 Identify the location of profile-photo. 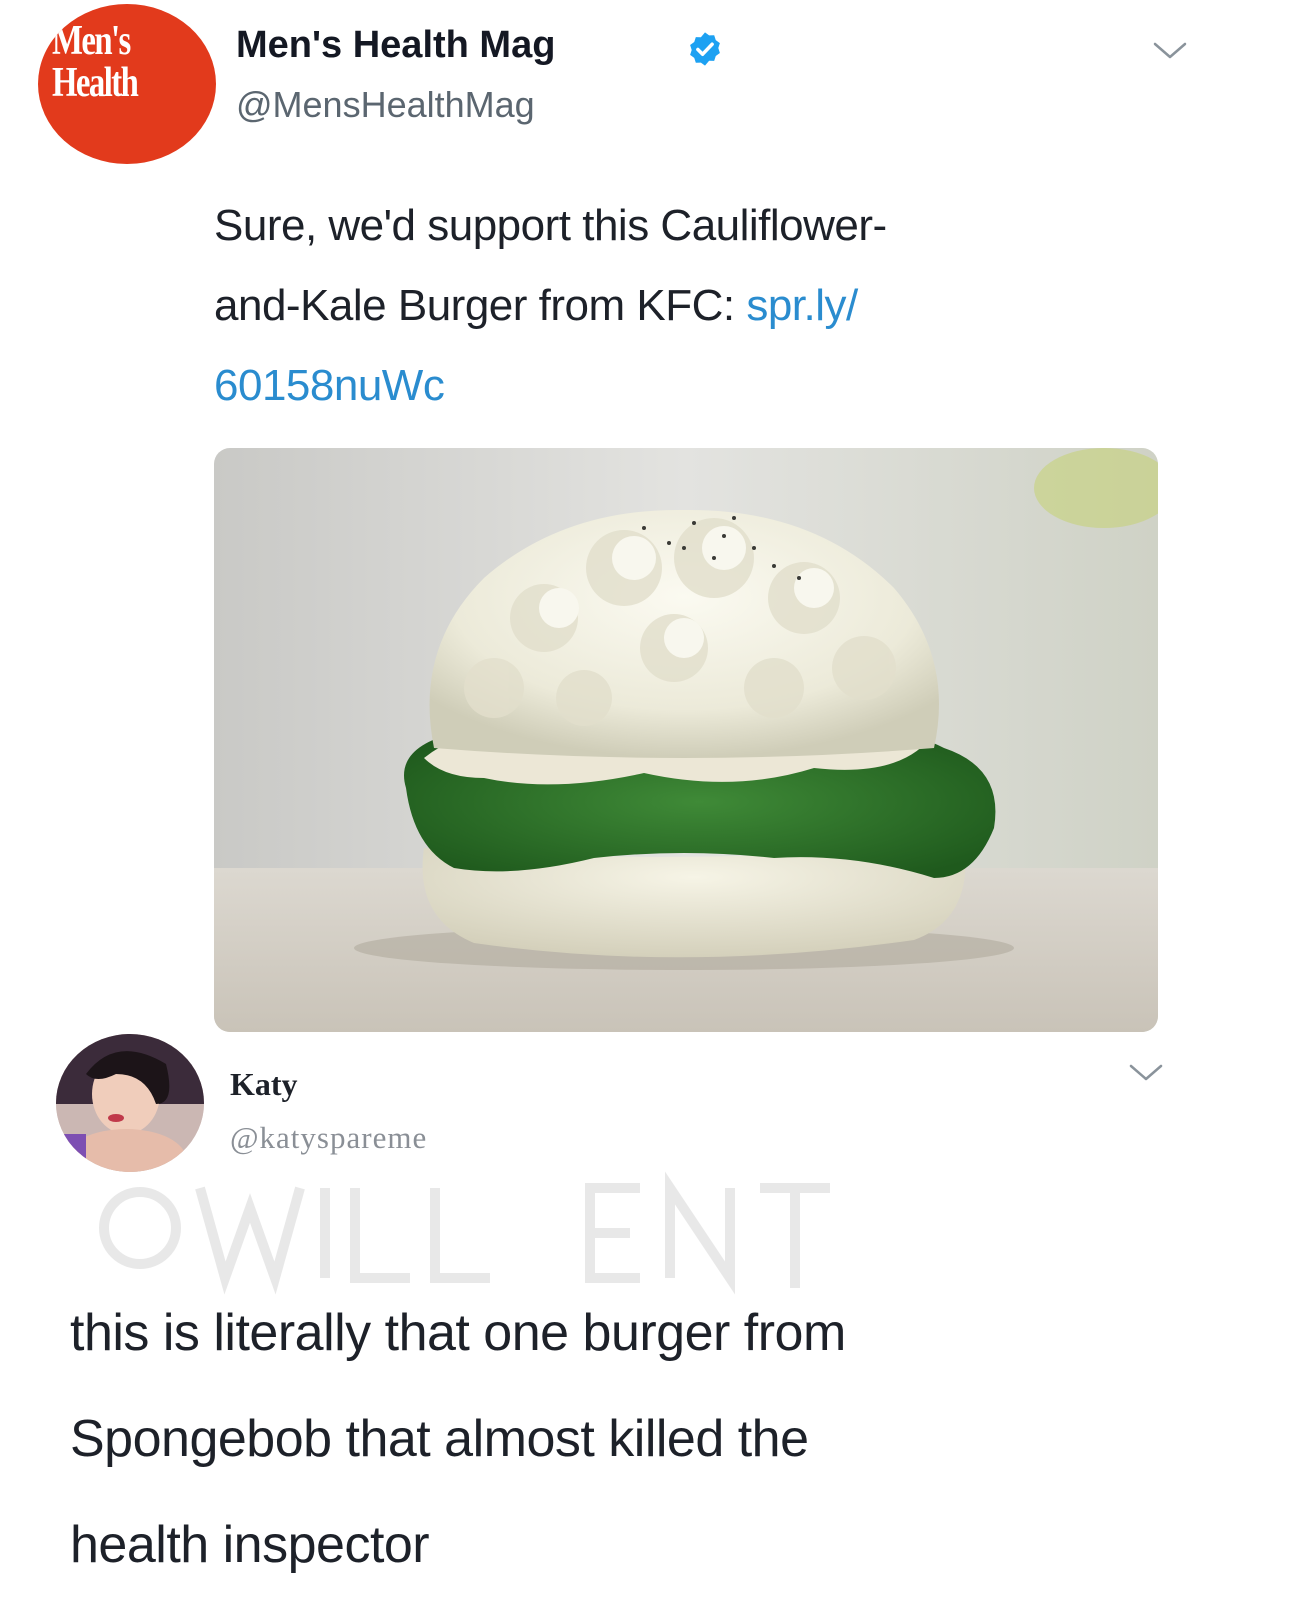
(130, 1103).